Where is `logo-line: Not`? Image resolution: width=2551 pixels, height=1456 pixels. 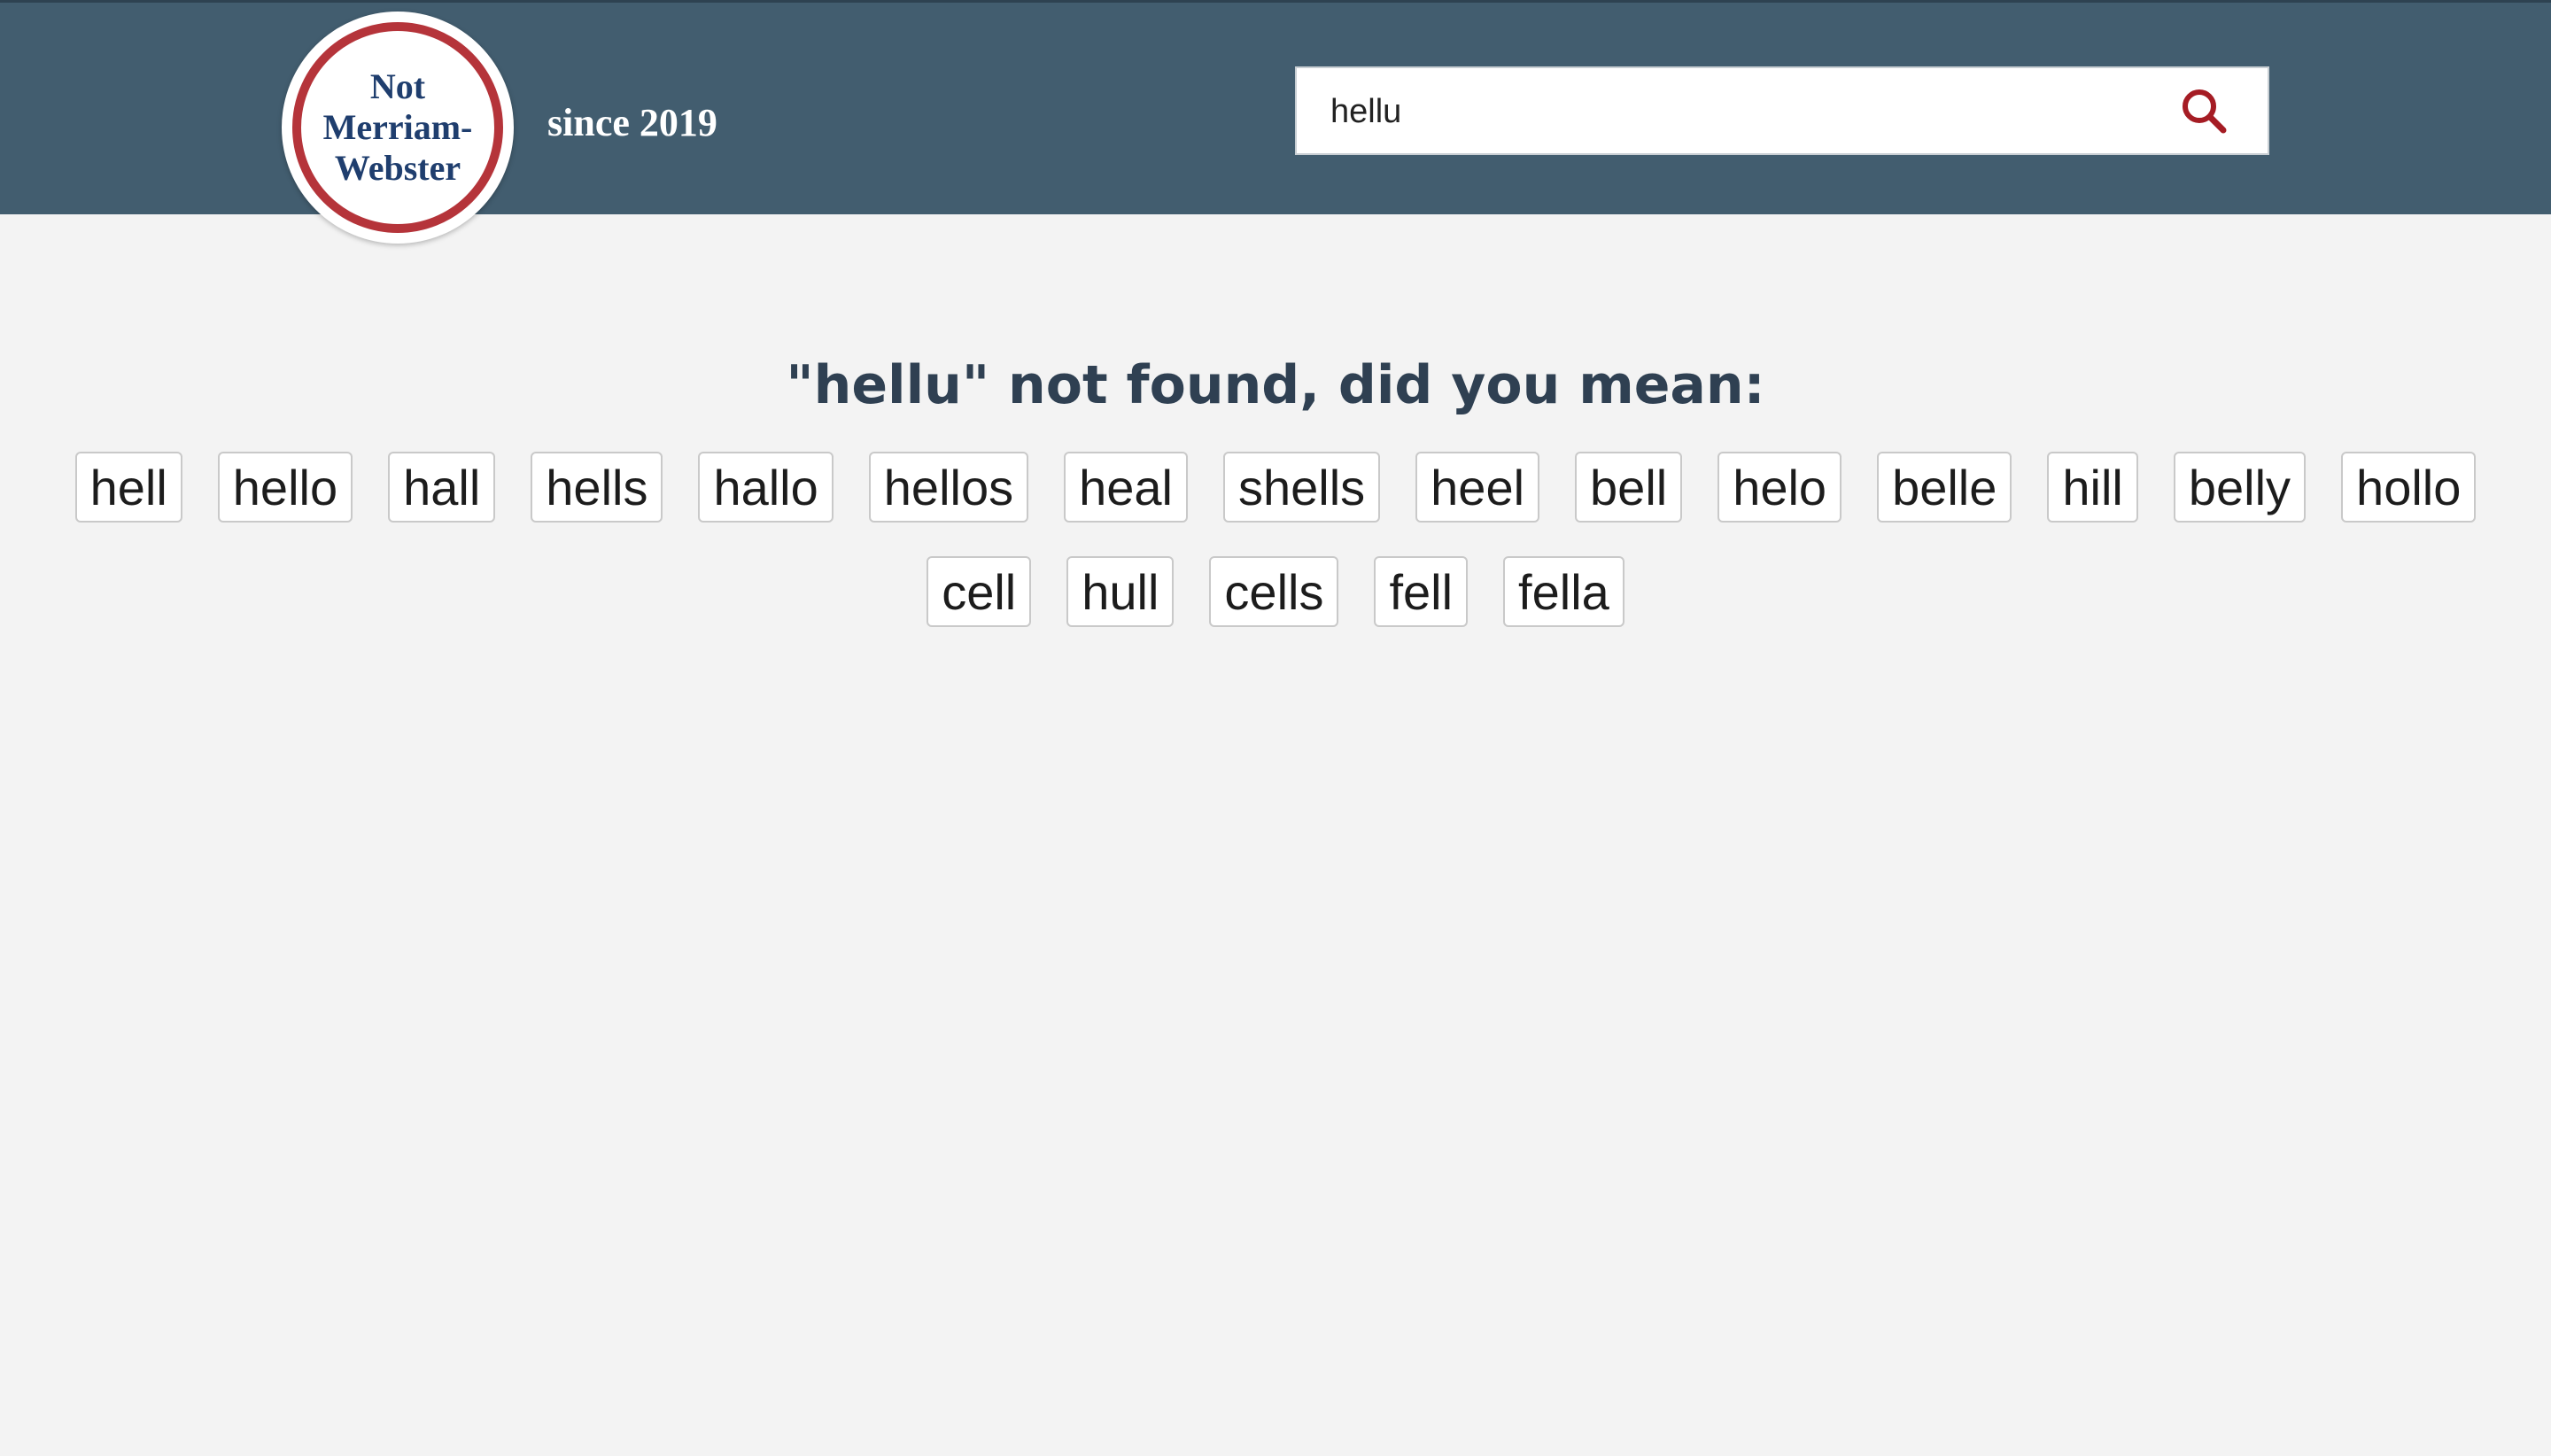
logo-line: Not is located at coordinates (397, 86).